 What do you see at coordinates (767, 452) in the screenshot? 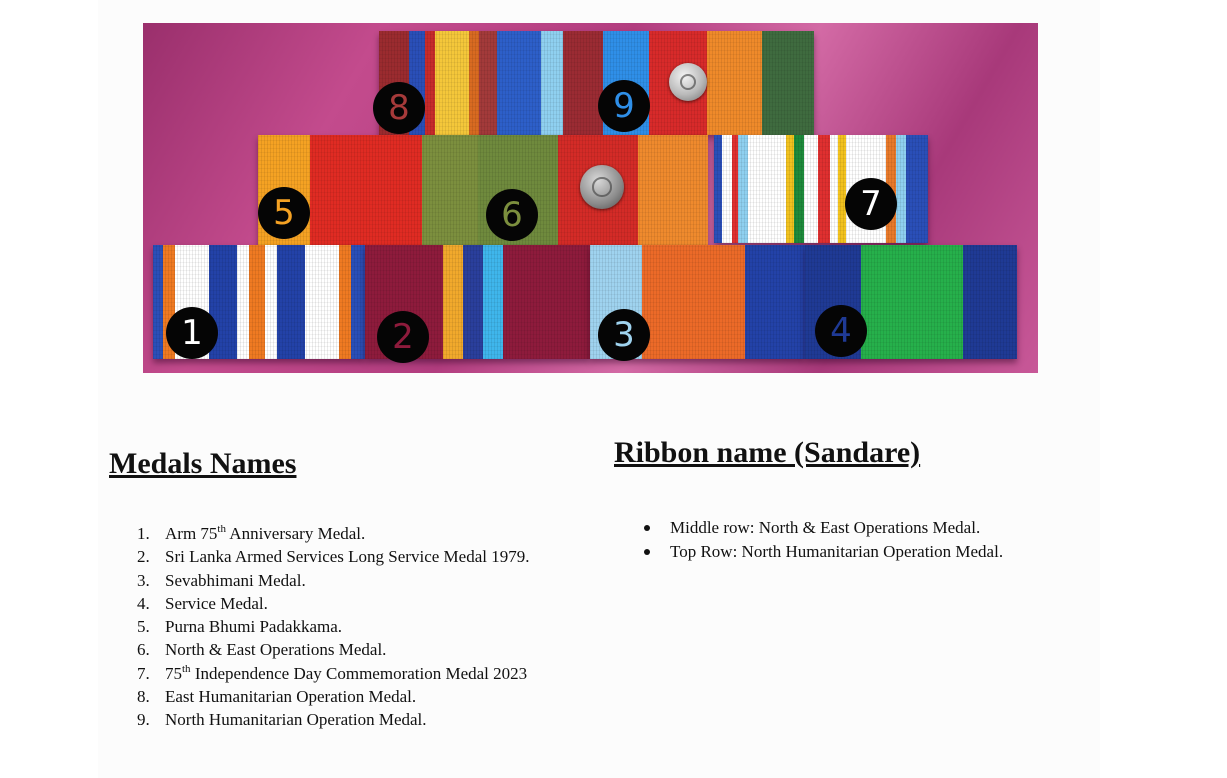
I see `ribbon-name-heading: Ribbon name (Sandare)` at bounding box center [767, 452].